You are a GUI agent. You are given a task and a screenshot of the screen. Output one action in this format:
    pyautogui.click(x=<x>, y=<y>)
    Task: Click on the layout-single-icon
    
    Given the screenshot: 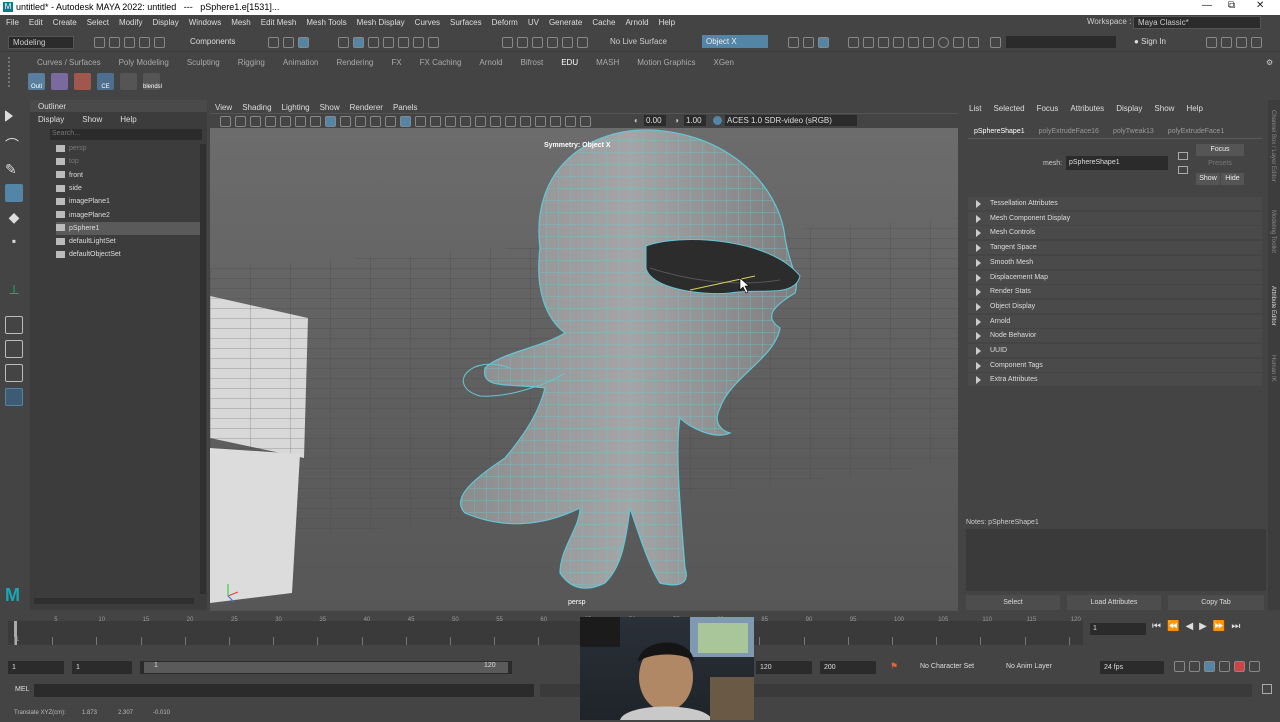 What is the action you would take?
    pyautogui.click(x=793, y=42)
    